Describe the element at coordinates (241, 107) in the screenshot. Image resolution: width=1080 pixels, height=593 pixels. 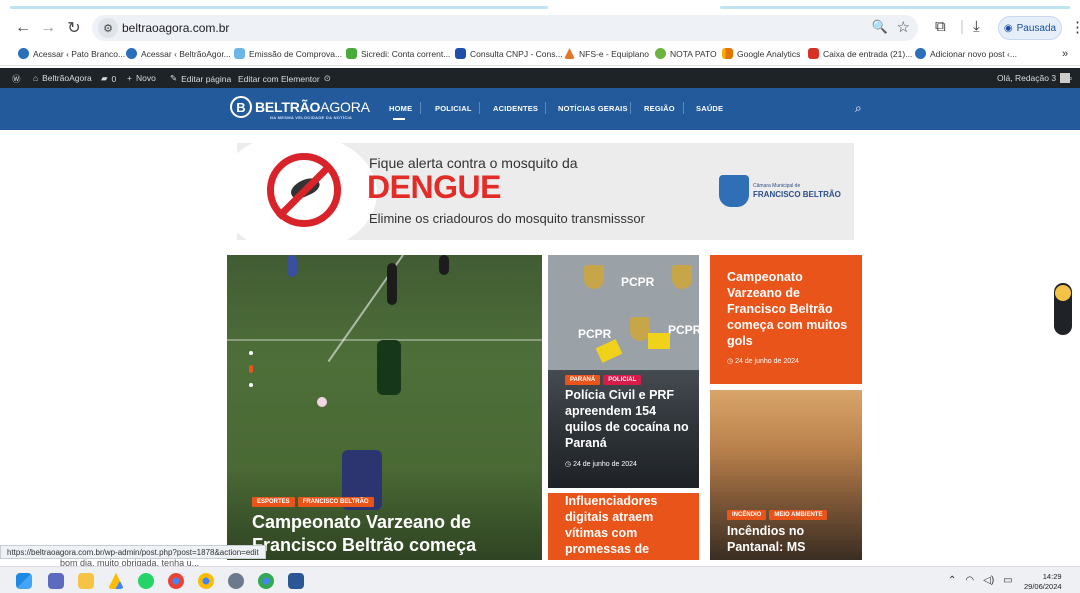
I see `logo-mark-icon: B` at that location.